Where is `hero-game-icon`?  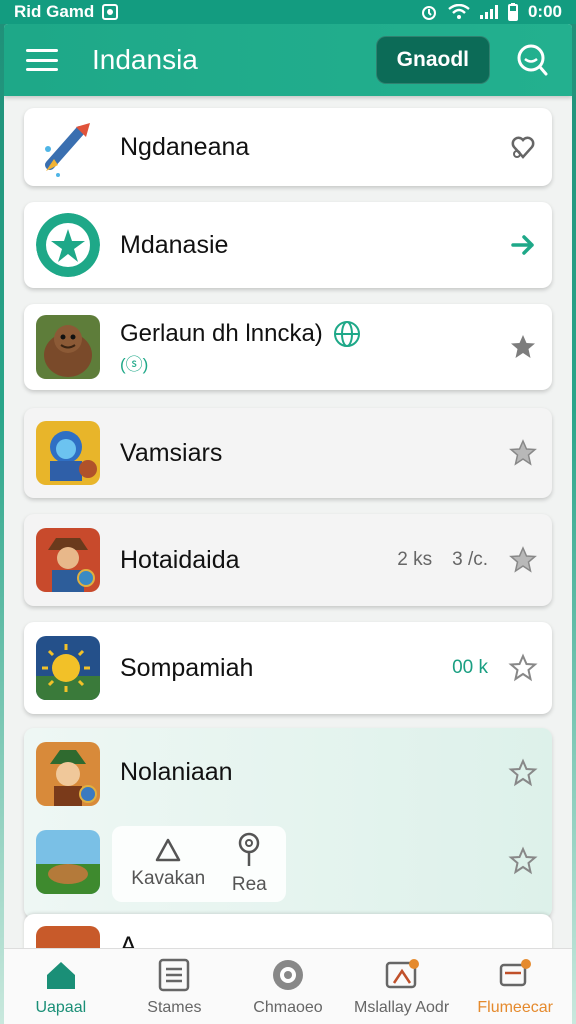
hero-game-icon is located at coordinates (68, 453).